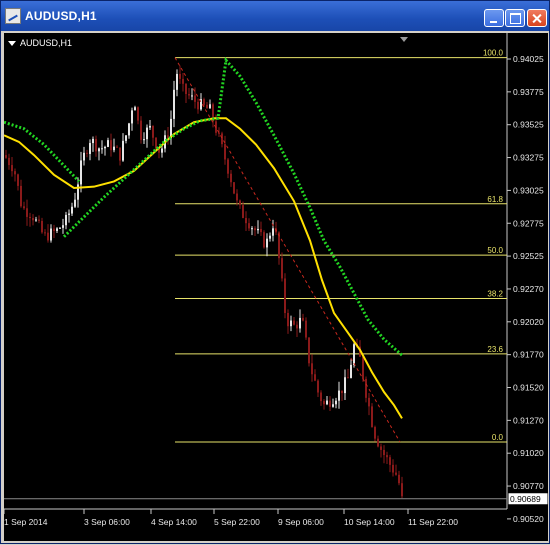 This screenshot has height=545, width=550. What do you see at coordinates (46, 43) in the screenshot?
I see `chart-symbol-text: AUDUSD,H1` at bounding box center [46, 43].